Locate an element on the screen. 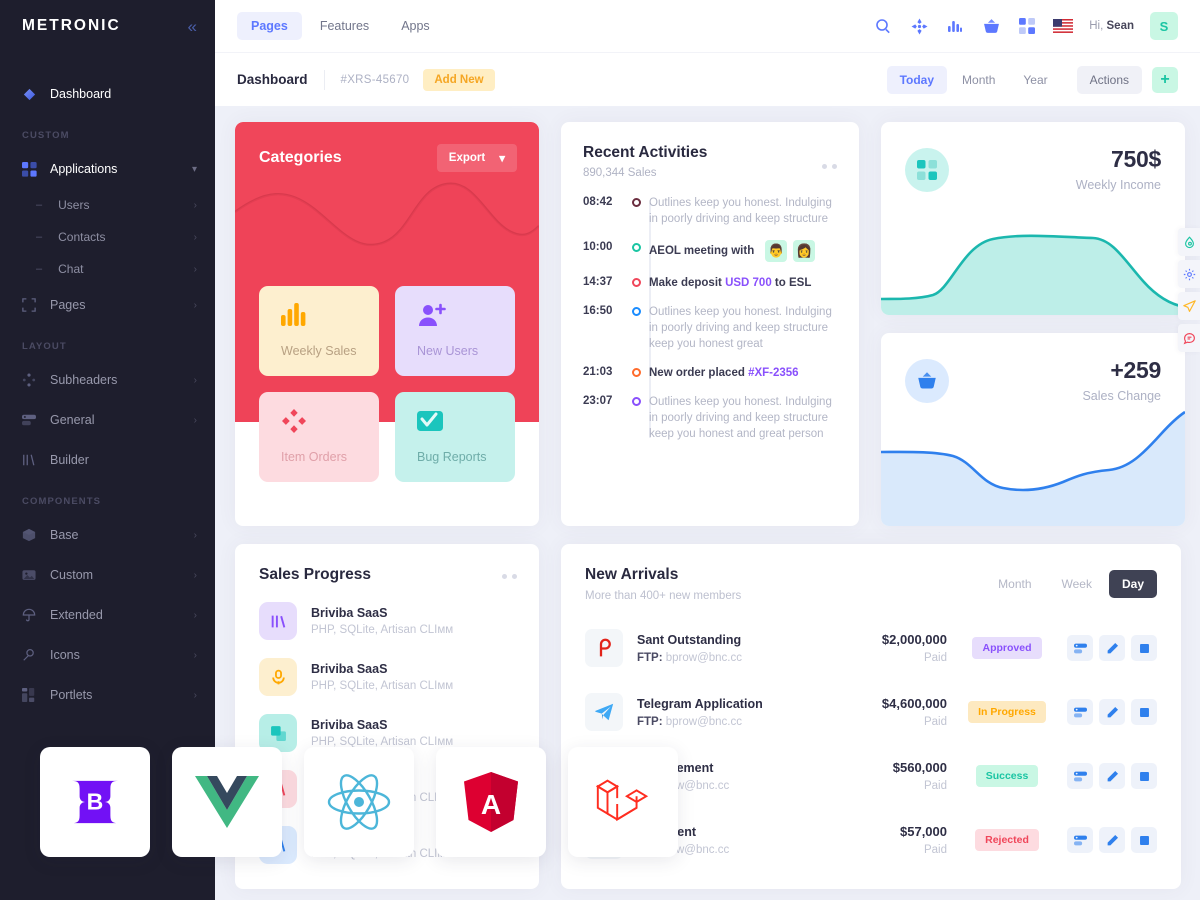 The image size is (1200, 900). categories-title: Categories is located at coordinates (300, 157).